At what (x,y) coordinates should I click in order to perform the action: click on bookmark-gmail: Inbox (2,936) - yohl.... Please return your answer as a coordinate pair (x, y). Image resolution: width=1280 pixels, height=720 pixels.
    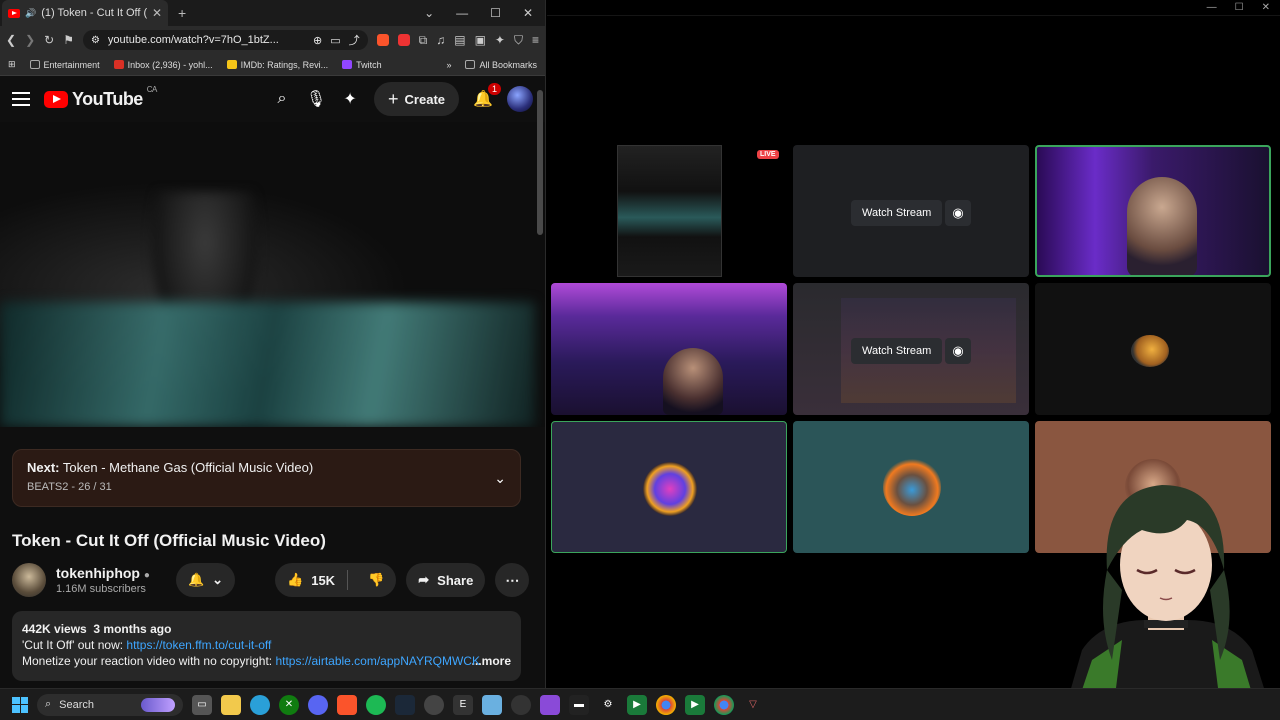
    Looking at the image, I should click on (163, 65).